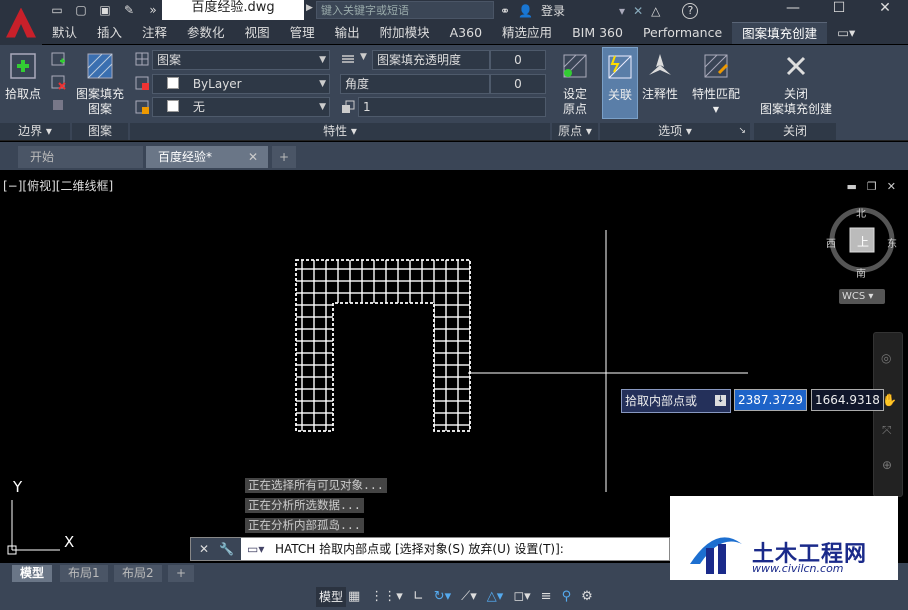  What do you see at coordinates (518, 84) in the screenshot?
I see `angle-value: 0` at bounding box center [518, 84].